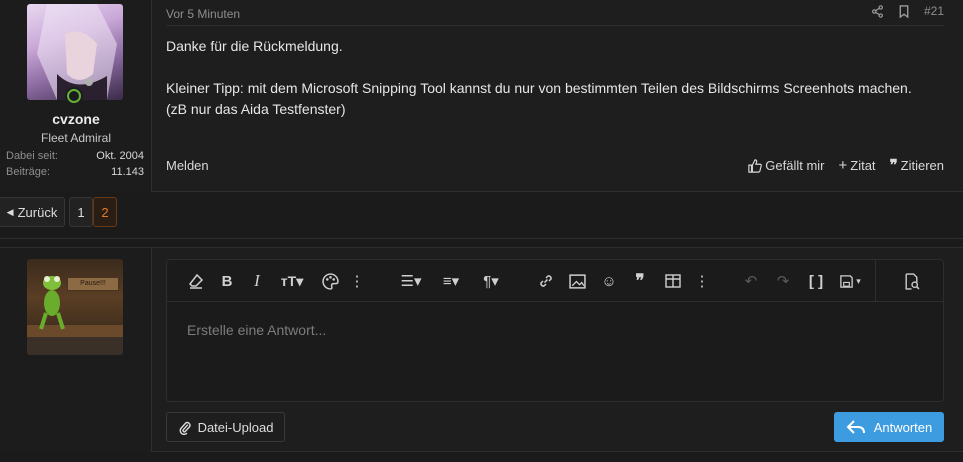  I want to click on reply-user-cell: Pause!!!, so click(76, 350).